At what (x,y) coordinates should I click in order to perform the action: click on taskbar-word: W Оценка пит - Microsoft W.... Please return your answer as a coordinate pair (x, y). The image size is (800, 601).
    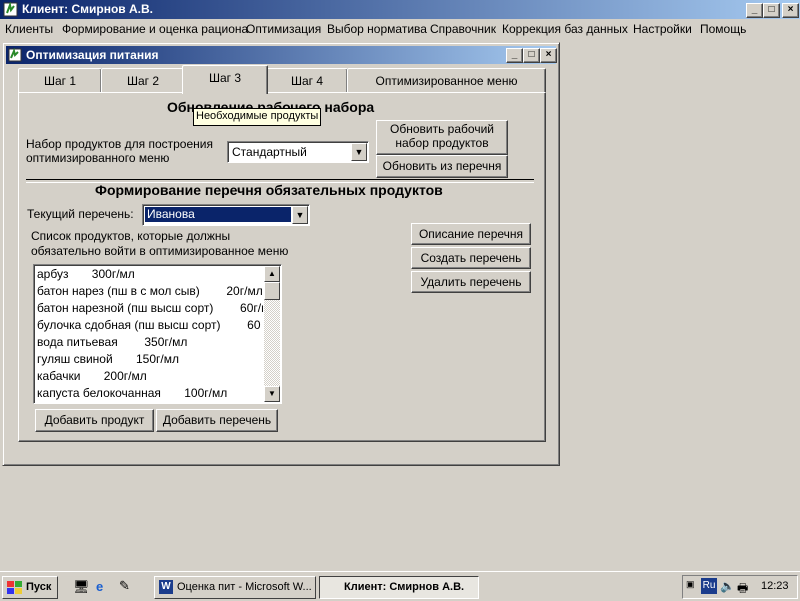
    Looking at the image, I should click on (235, 587).